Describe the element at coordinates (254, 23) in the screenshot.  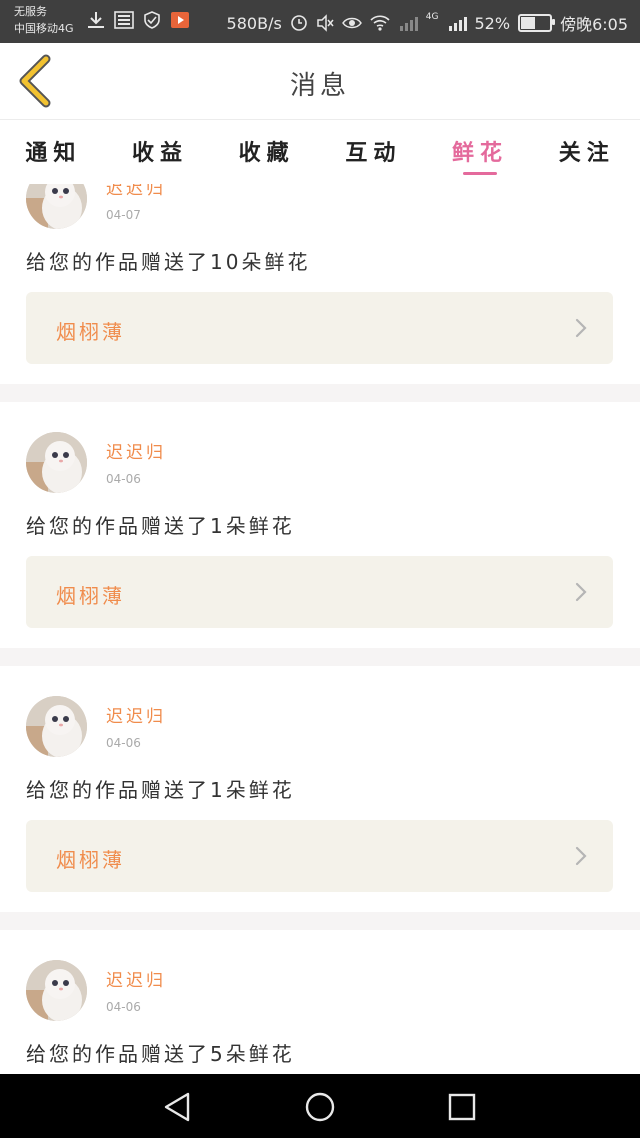
I see `network-speed: 580B/s` at that location.